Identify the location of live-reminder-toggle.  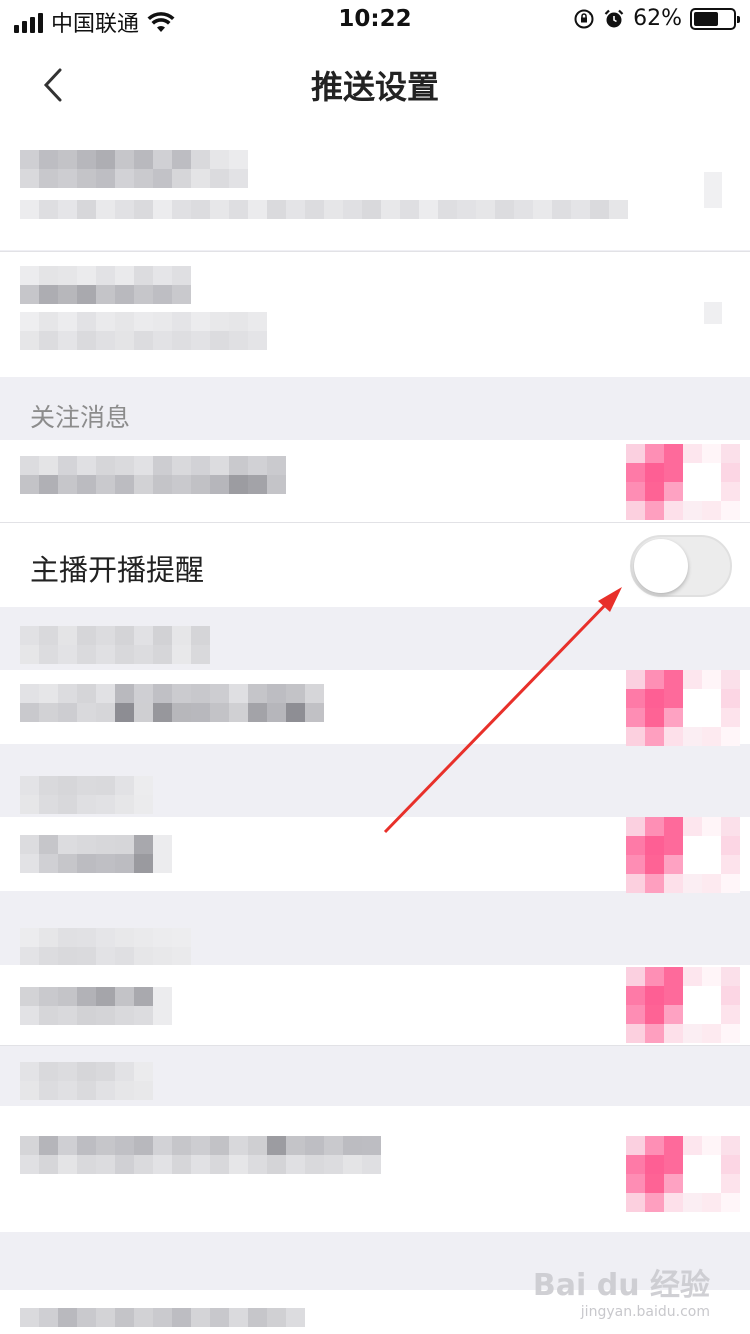
(681, 566).